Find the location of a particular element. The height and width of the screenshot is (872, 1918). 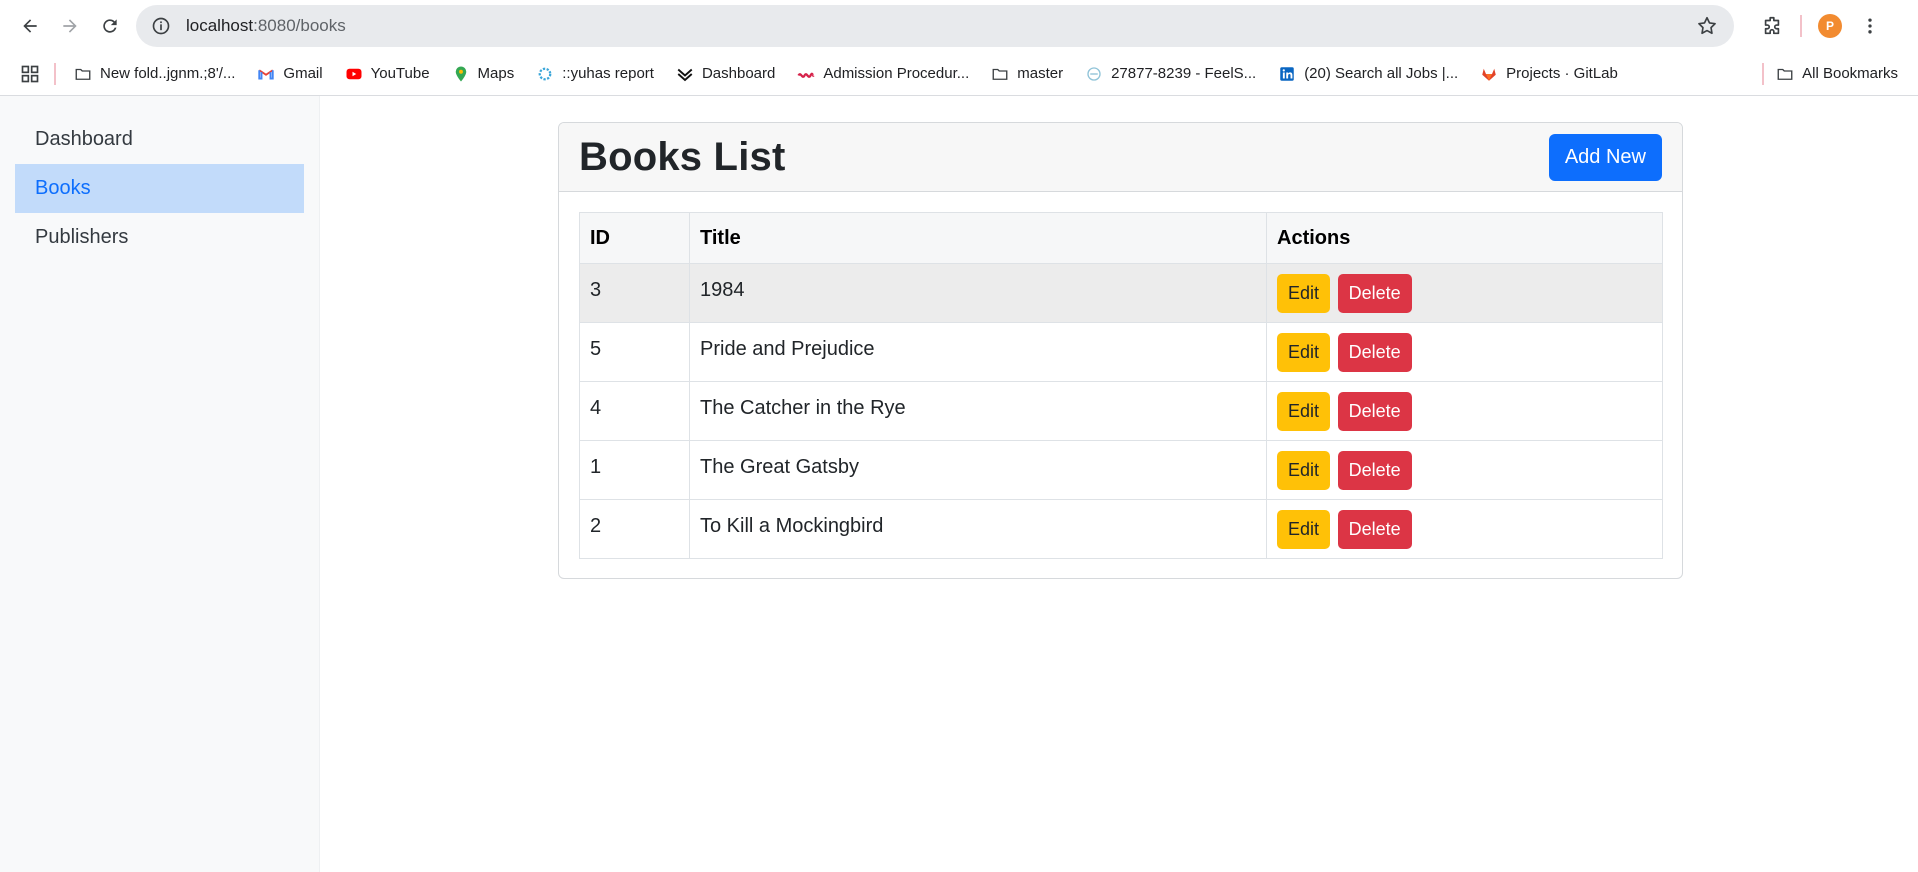

table-row: 2 To Kill a Mockingbird Edit Delete is located at coordinates (1121, 529).